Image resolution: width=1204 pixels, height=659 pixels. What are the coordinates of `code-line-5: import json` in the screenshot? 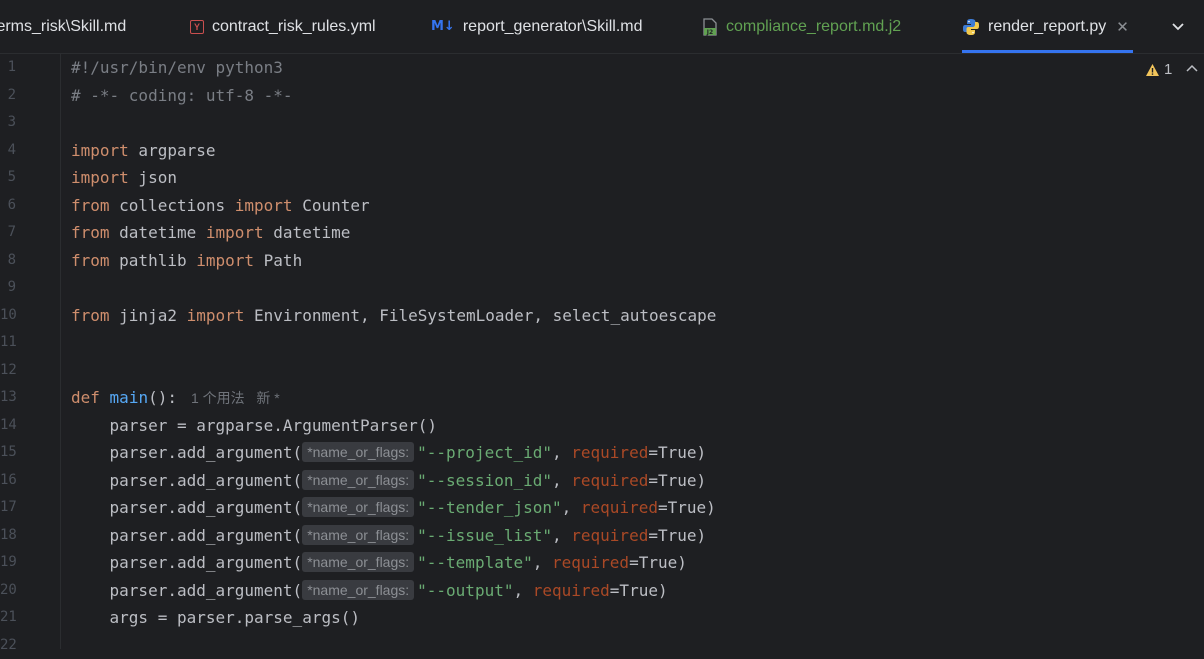 It's located at (124, 178).